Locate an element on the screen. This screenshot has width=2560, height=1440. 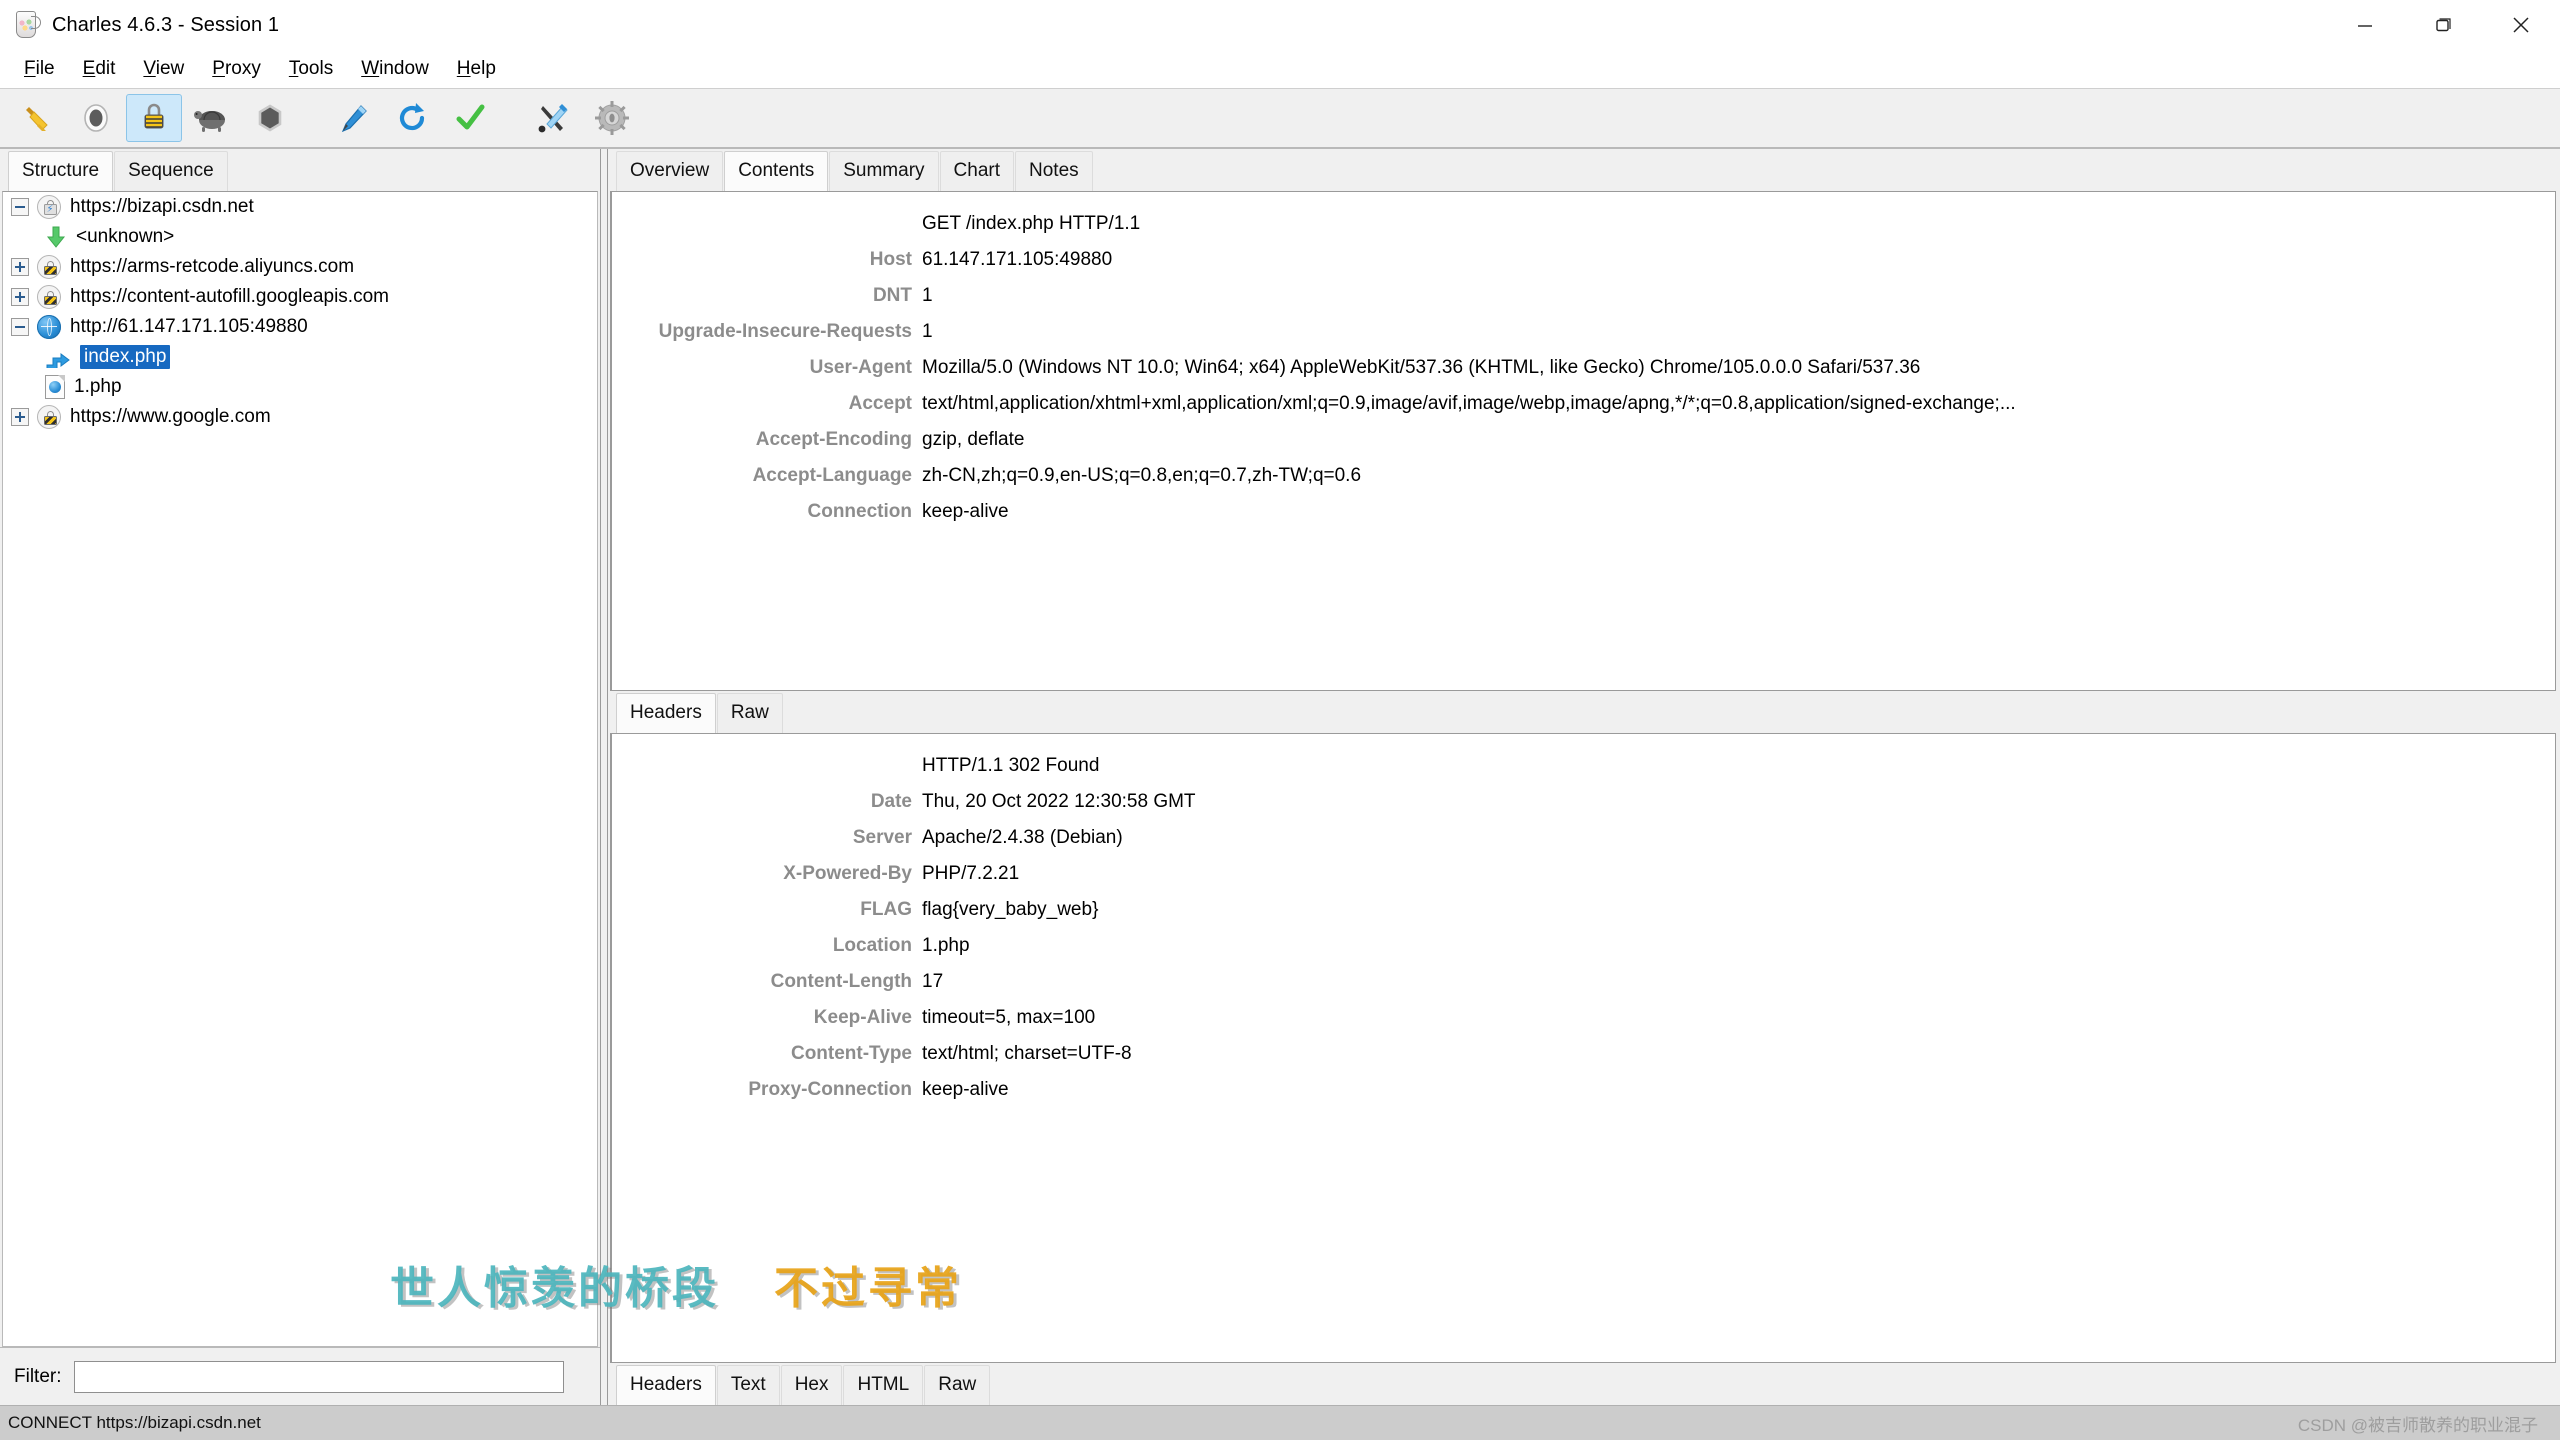
tab-sequence: Sequence is located at coordinates (171, 171).